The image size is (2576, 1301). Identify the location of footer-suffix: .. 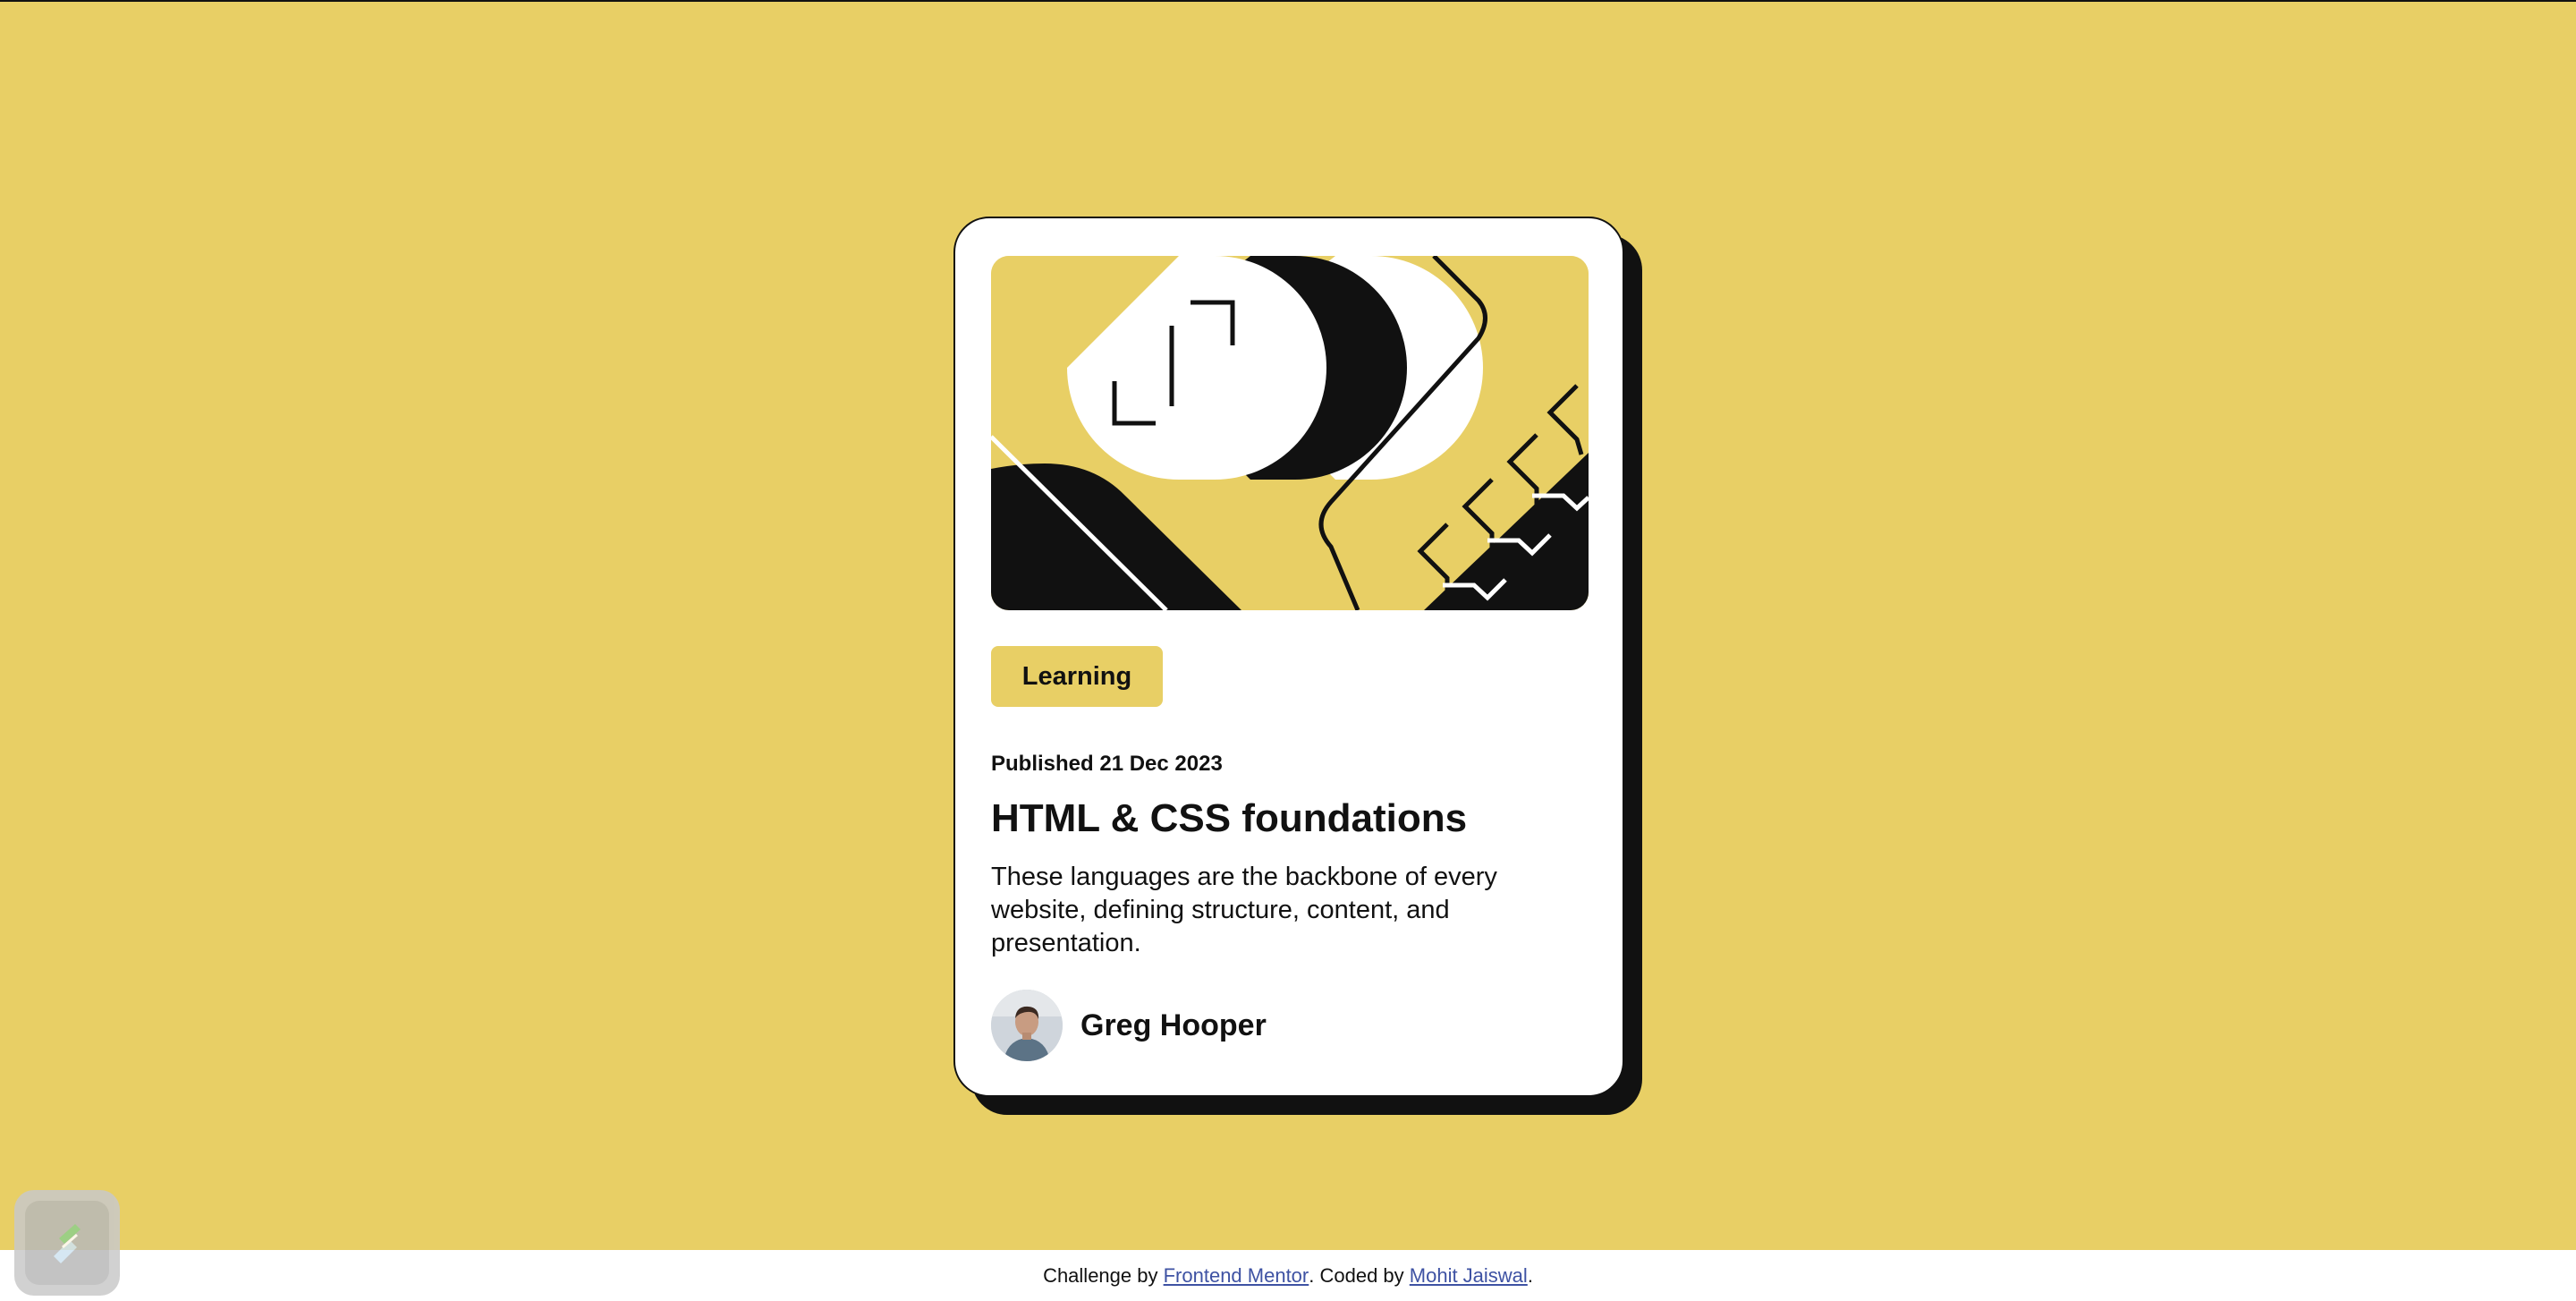
(1530, 1275).